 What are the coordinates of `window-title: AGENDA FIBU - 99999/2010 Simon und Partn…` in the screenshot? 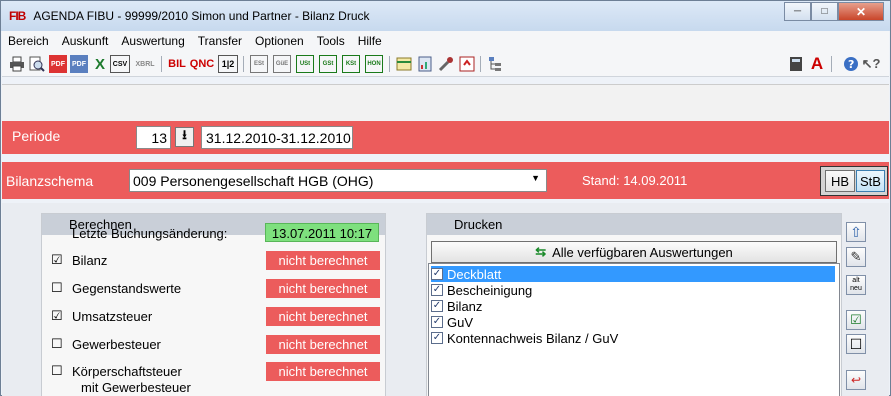 It's located at (201, 16).